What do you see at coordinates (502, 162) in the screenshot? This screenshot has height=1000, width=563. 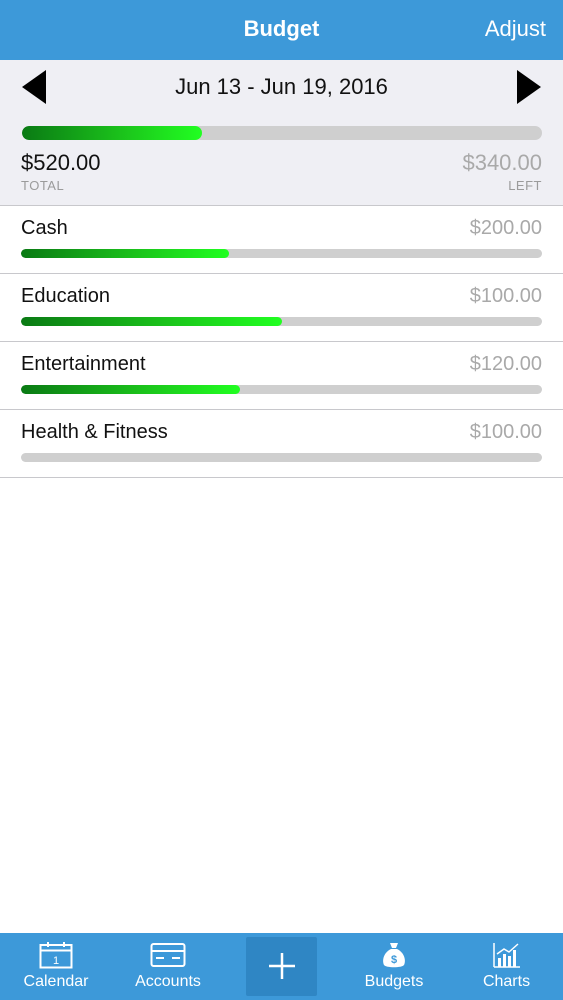 I see `left-amount: $340.00` at bounding box center [502, 162].